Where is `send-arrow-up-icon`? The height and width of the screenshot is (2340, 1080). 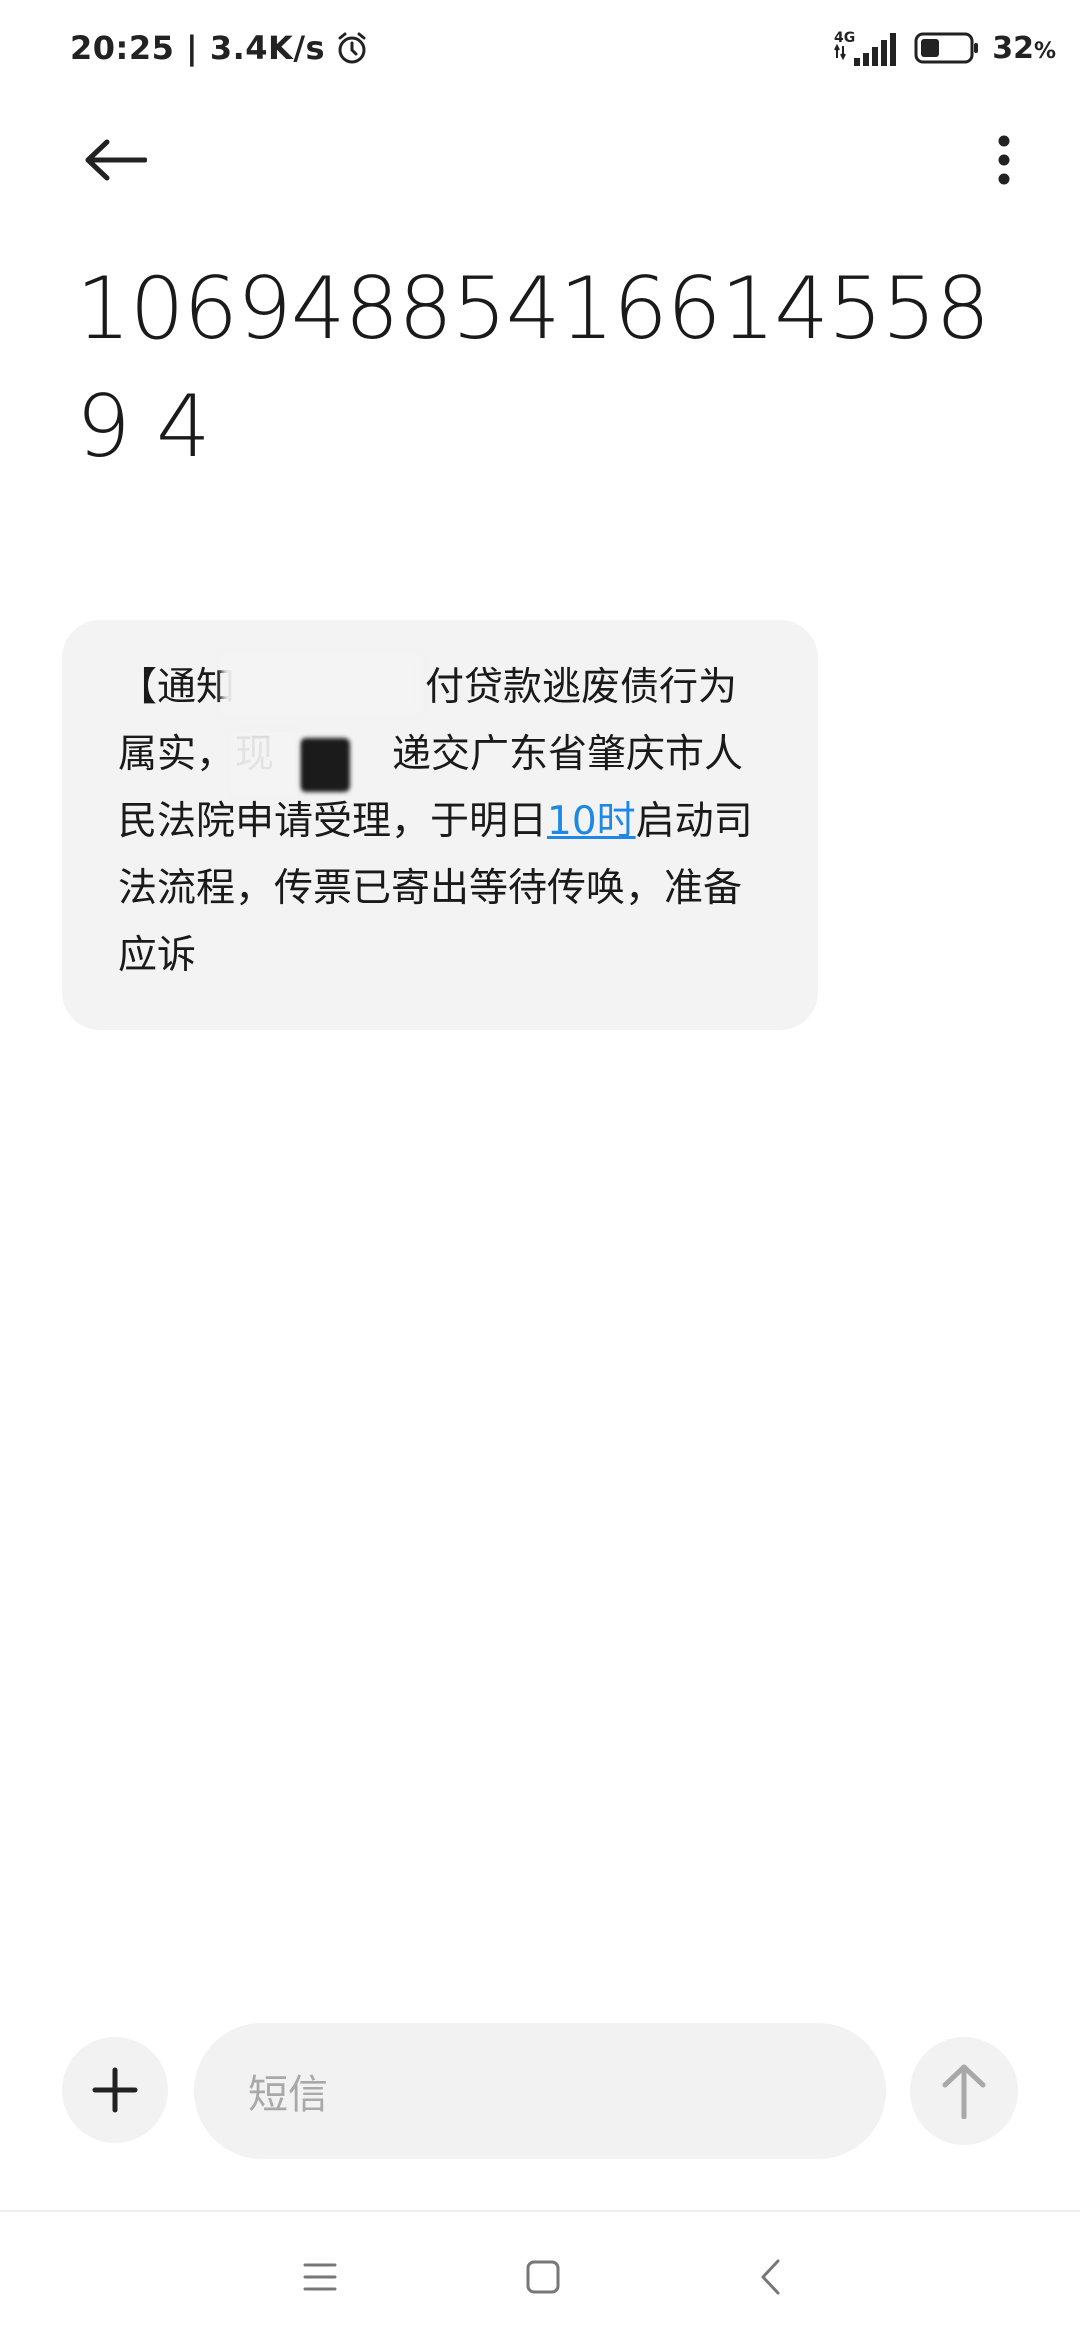 send-arrow-up-icon is located at coordinates (964, 2091).